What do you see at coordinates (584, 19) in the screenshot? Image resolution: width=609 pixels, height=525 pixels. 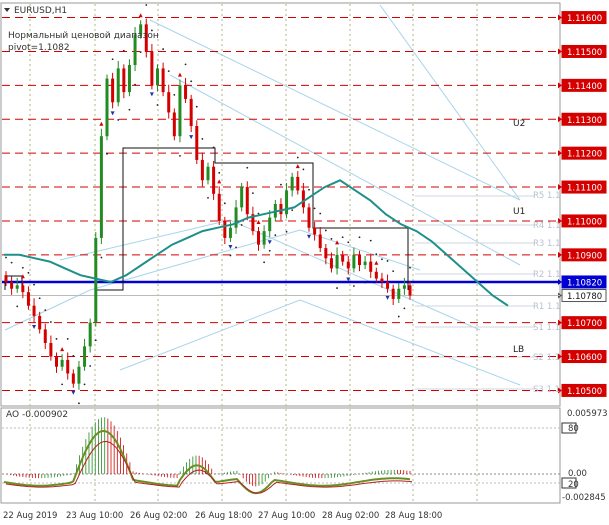 I see `price-level-label: 1.11600` at bounding box center [584, 19].